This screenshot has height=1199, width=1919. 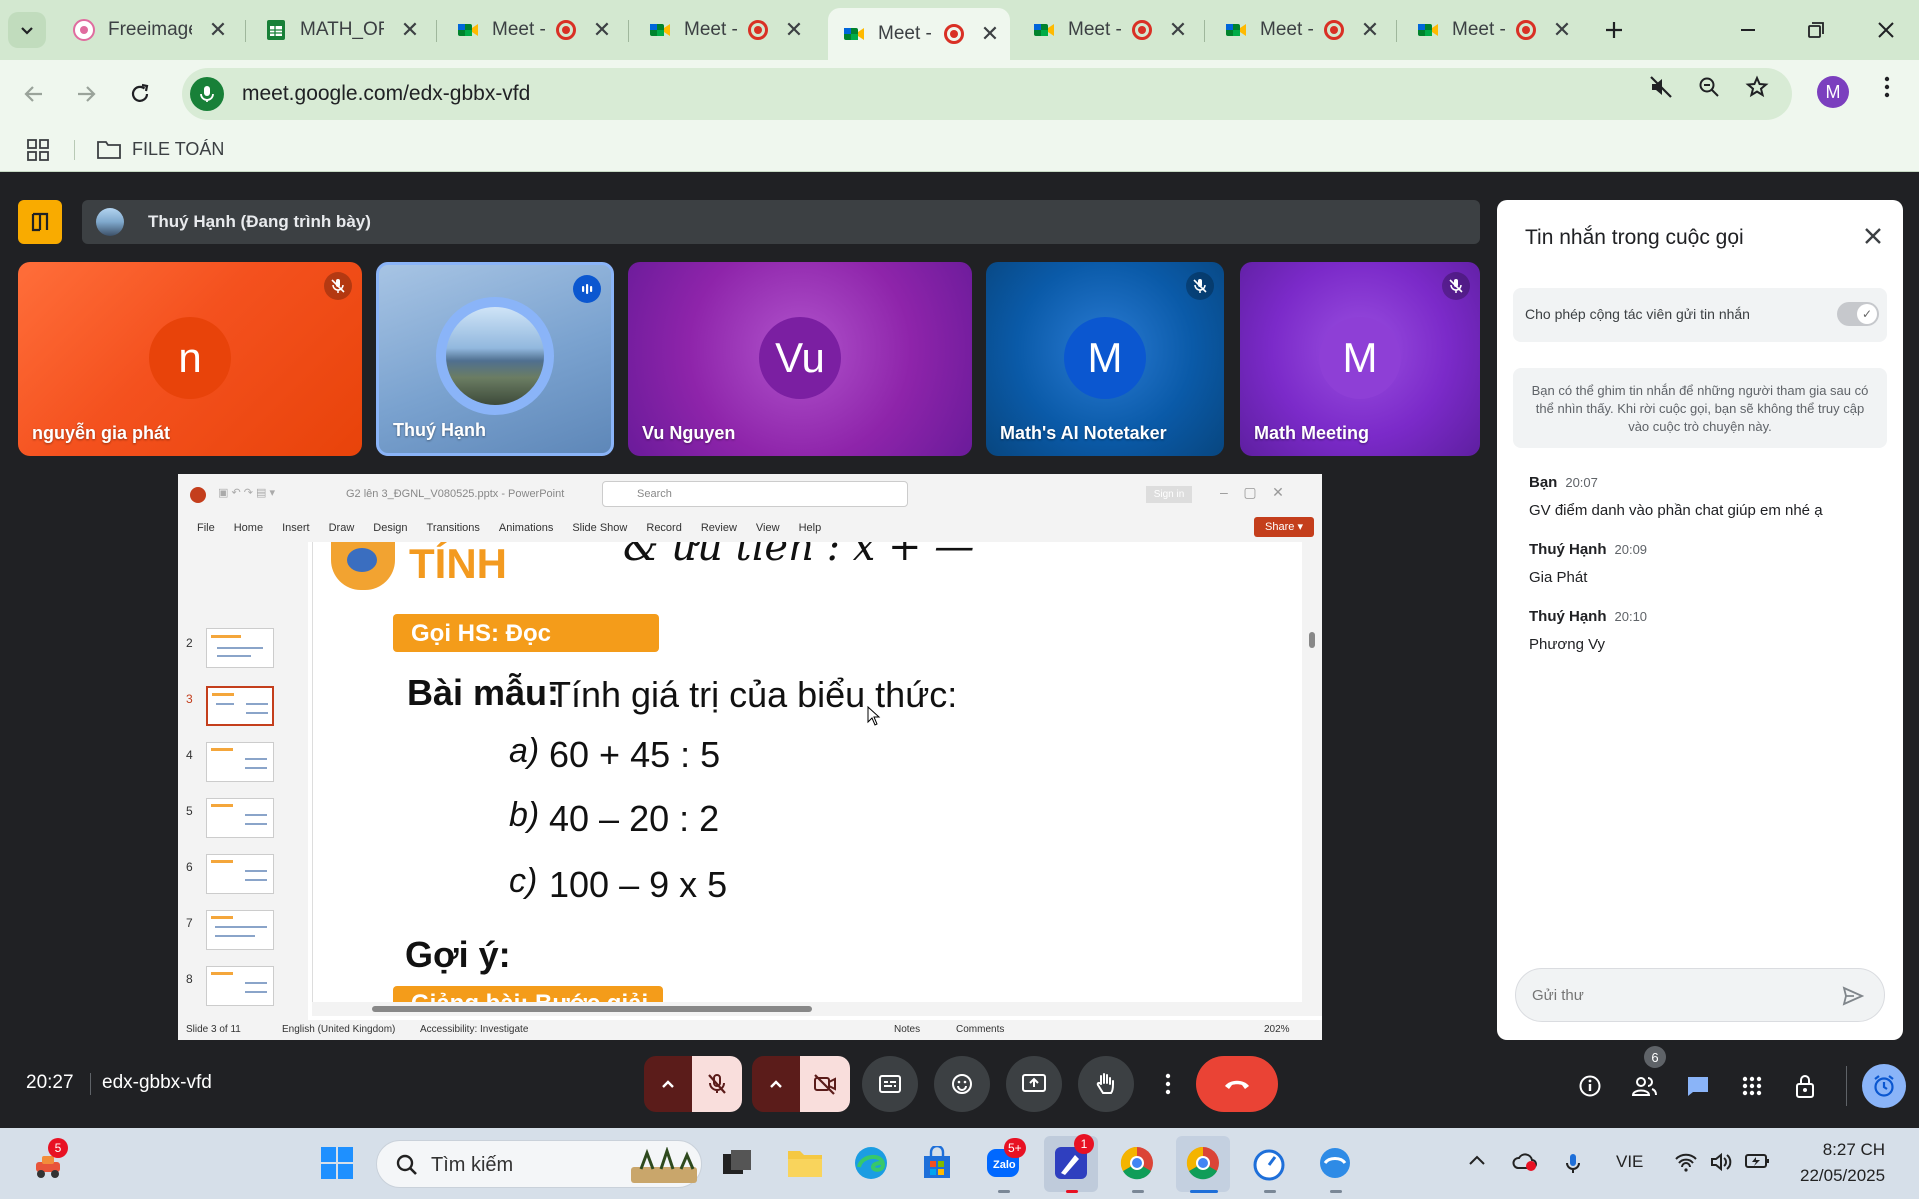 I want to click on minimize-button, so click(x=1748, y=30).